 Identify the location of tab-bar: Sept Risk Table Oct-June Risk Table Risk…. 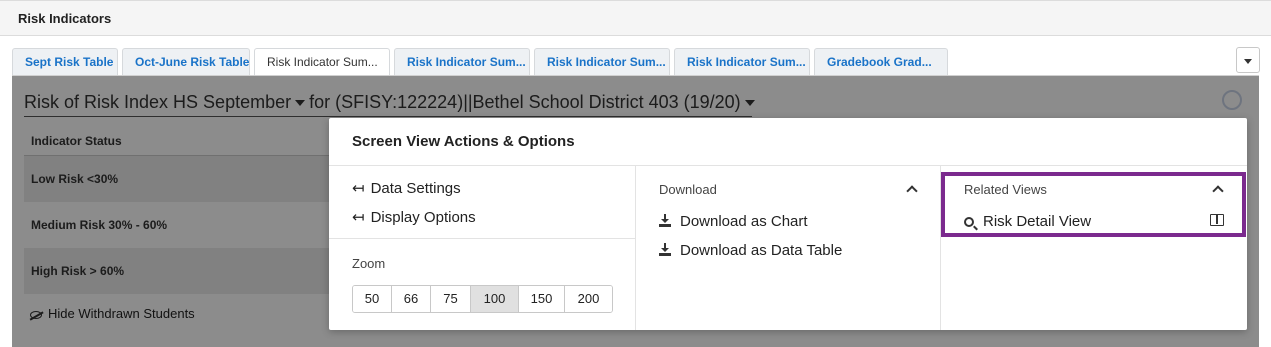
(482, 61).